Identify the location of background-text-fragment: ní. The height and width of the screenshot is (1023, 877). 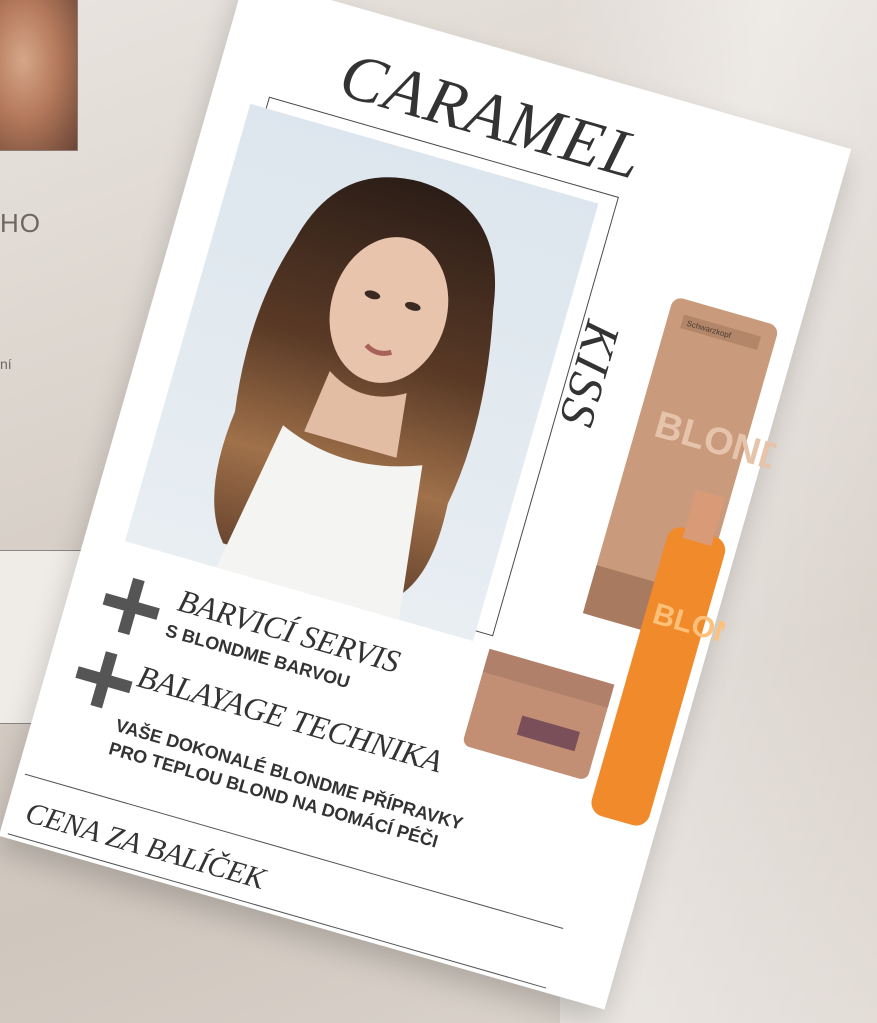
(6, 364).